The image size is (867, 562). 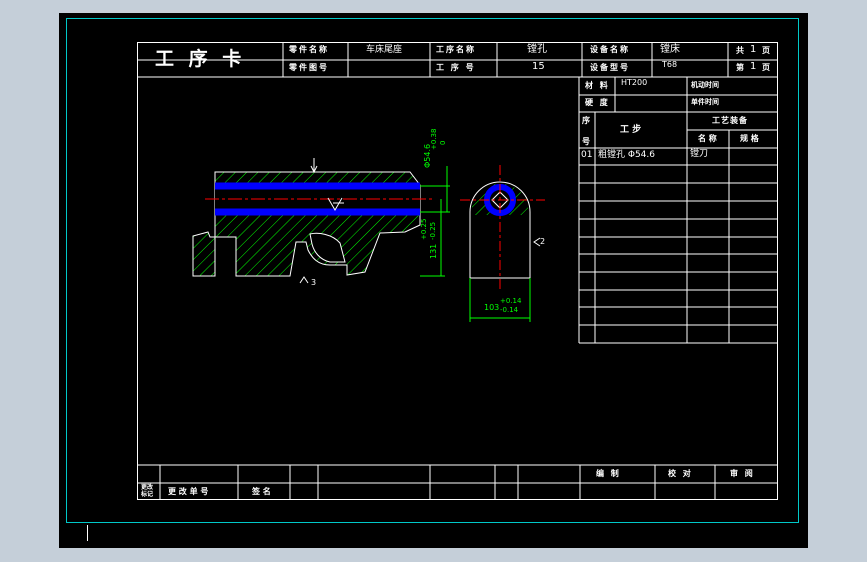 I want to click on bore-tol-lower: 0, so click(x=443, y=142).